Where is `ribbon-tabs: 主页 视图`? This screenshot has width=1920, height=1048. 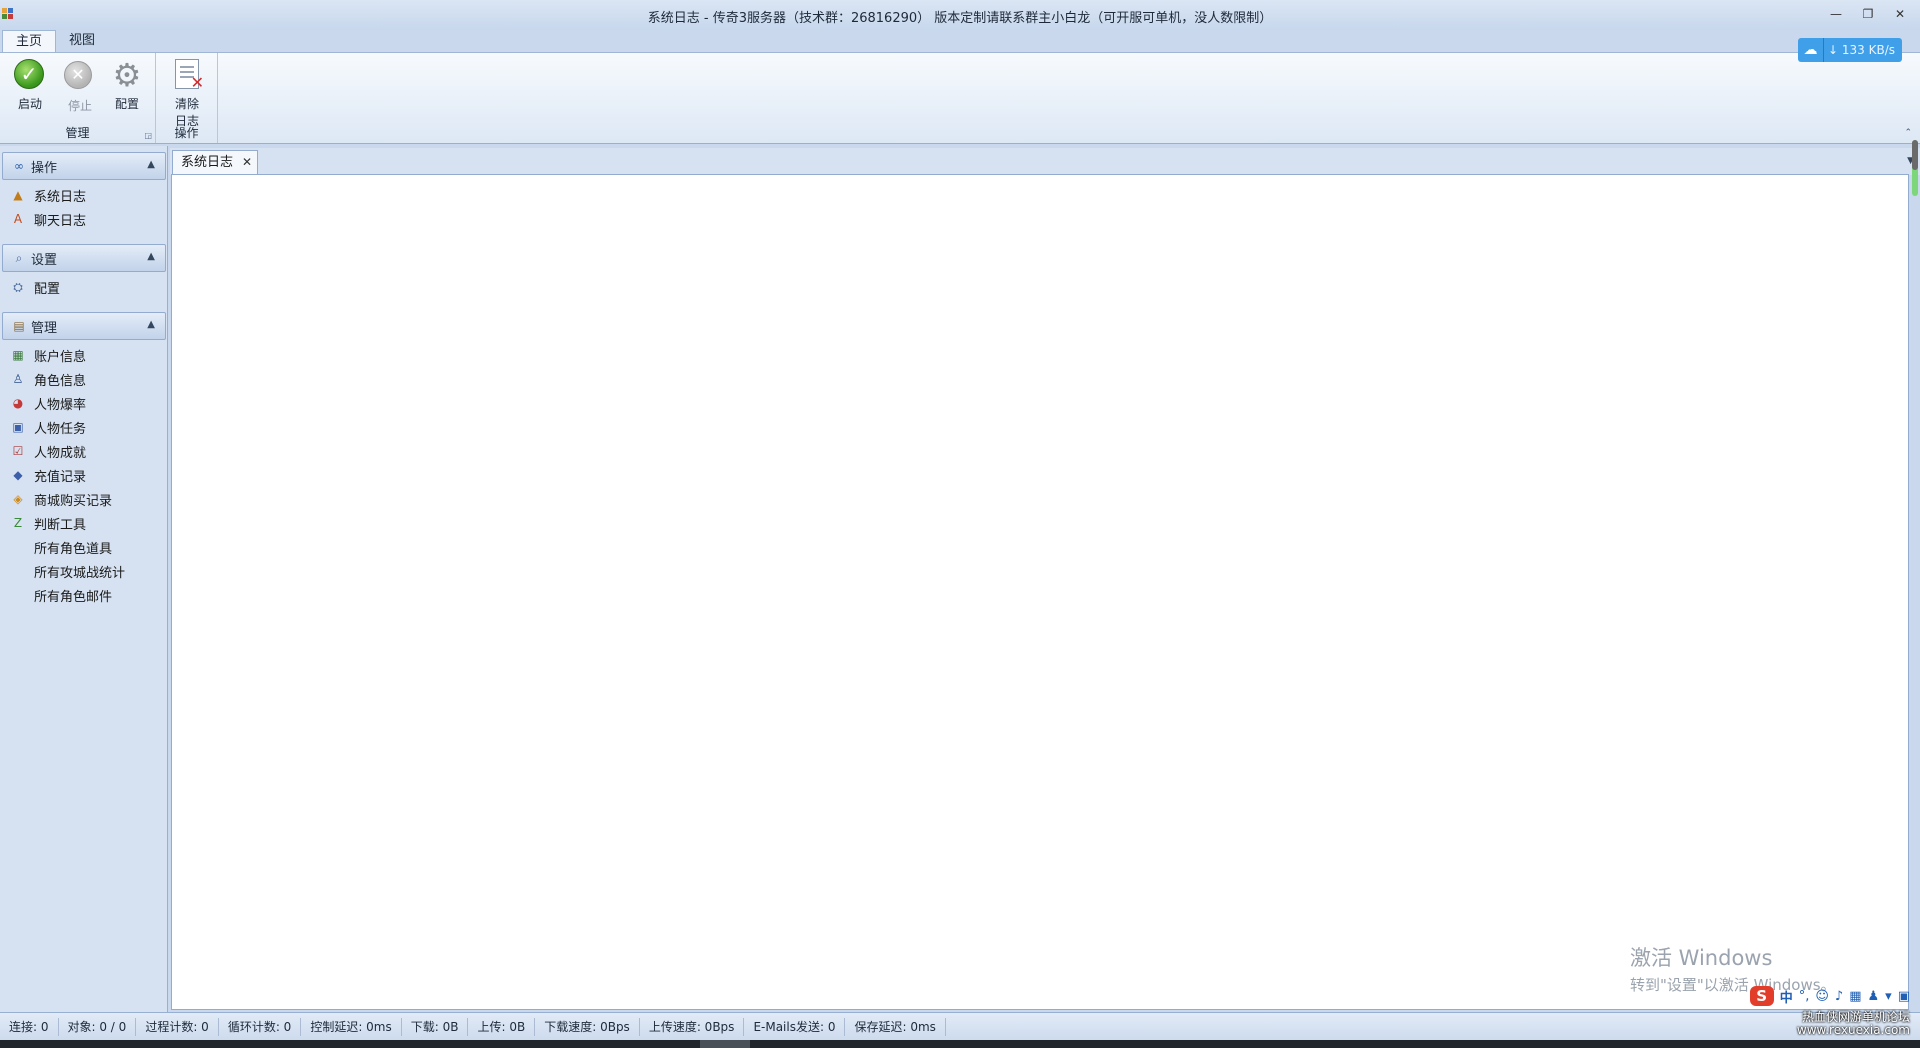
ribbon-tabs: 主页 视图 is located at coordinates (54, 41).